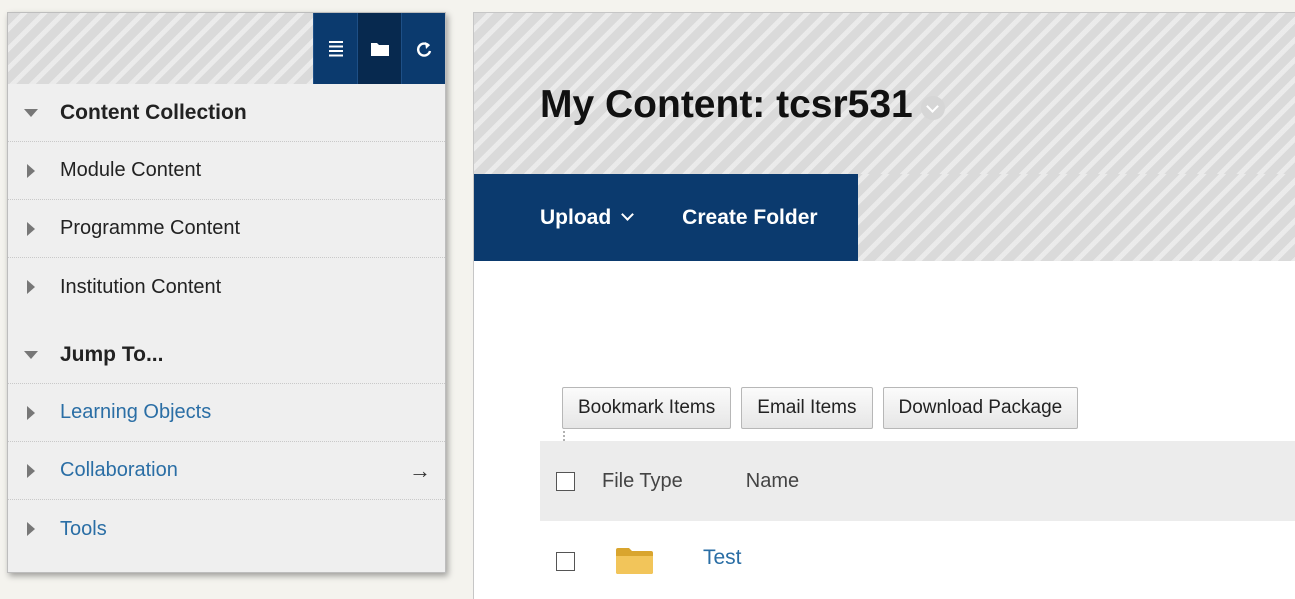 This screenshot has width=1295, height=599. I want to click on email-items-button: Email Items, so click(807, 408).